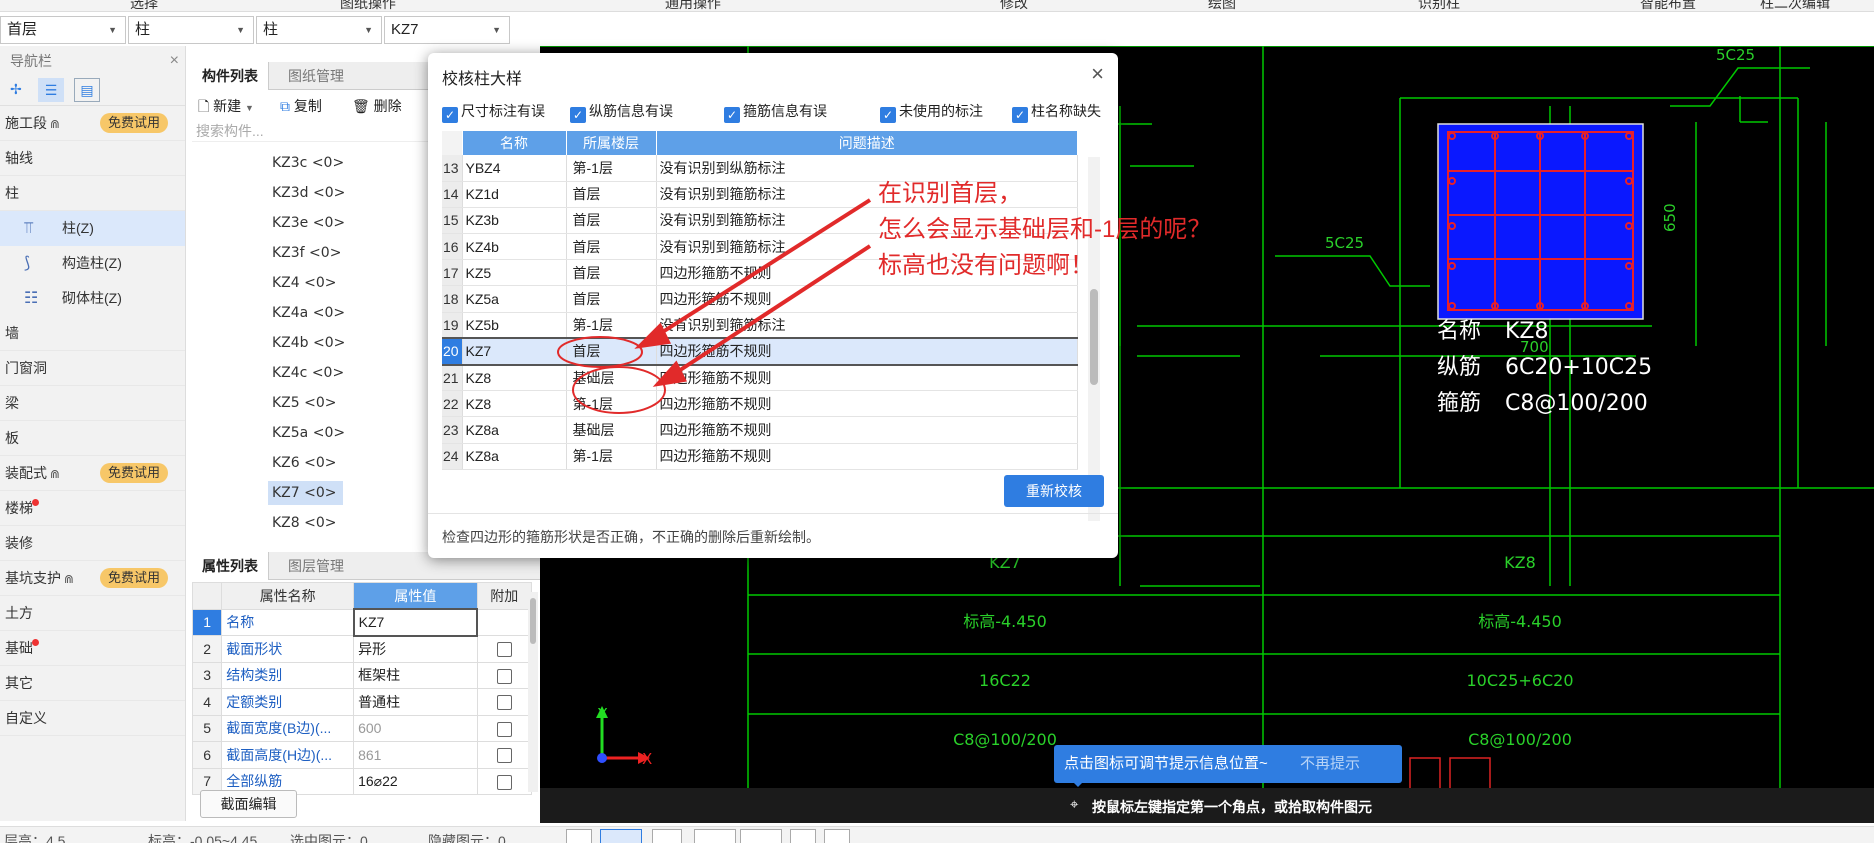 This screenshot has height=843, width=1874. I want to click on annotation-arrowhead, so click(670, 373).